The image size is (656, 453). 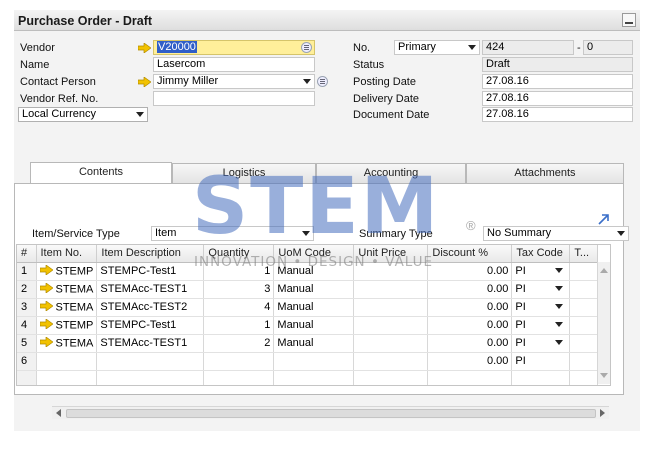 I want to click on table-row: 1 STEMP STEMPC-Test1 1 Manual 0.00 PI, so click(x=308, y=271).